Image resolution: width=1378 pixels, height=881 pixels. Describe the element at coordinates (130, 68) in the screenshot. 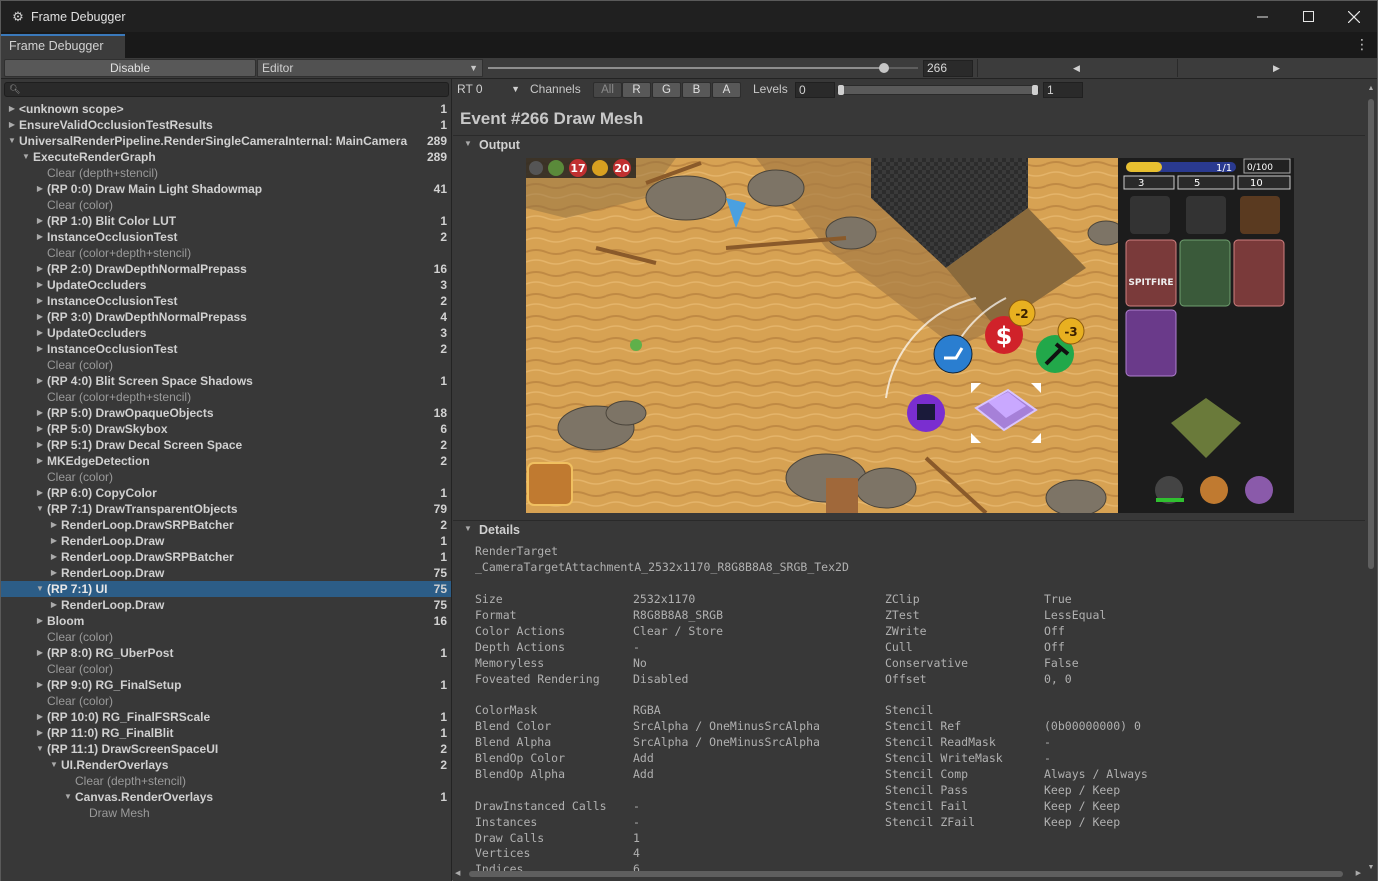

I see `disable-button: Disable` at that location.